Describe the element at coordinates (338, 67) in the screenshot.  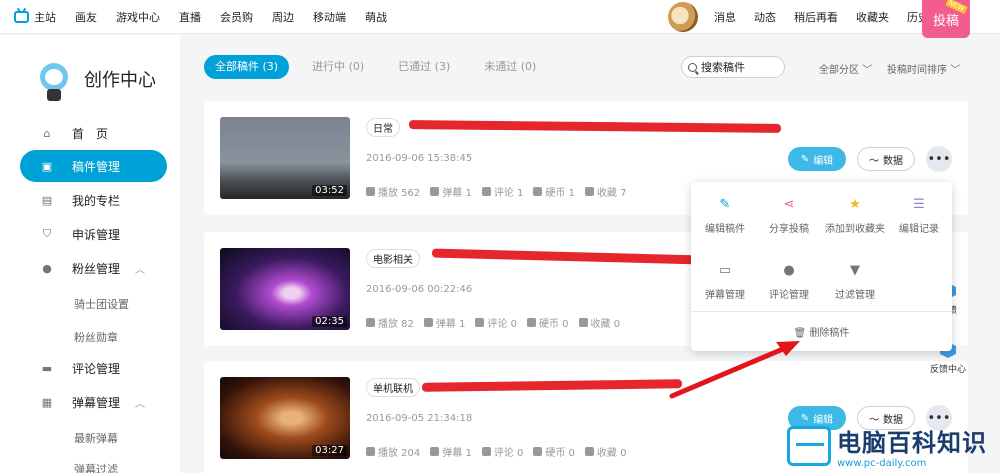
I see `tab-in-progress: 进行中 (0)` at that location.